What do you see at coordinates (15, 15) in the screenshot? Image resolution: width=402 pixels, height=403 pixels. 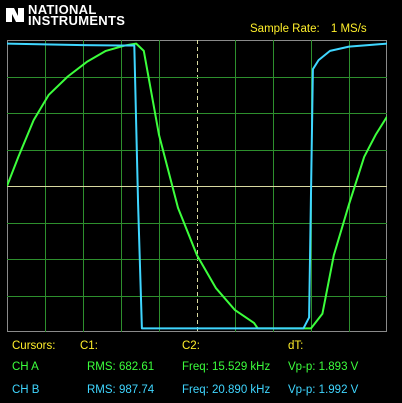 I see `ni-eagle-icon` at bounding box center [15, 15].